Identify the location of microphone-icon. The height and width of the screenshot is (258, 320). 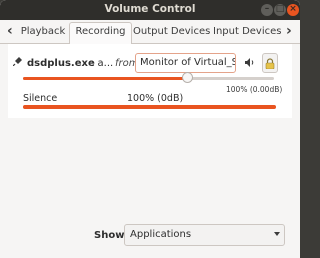
(17, 61).